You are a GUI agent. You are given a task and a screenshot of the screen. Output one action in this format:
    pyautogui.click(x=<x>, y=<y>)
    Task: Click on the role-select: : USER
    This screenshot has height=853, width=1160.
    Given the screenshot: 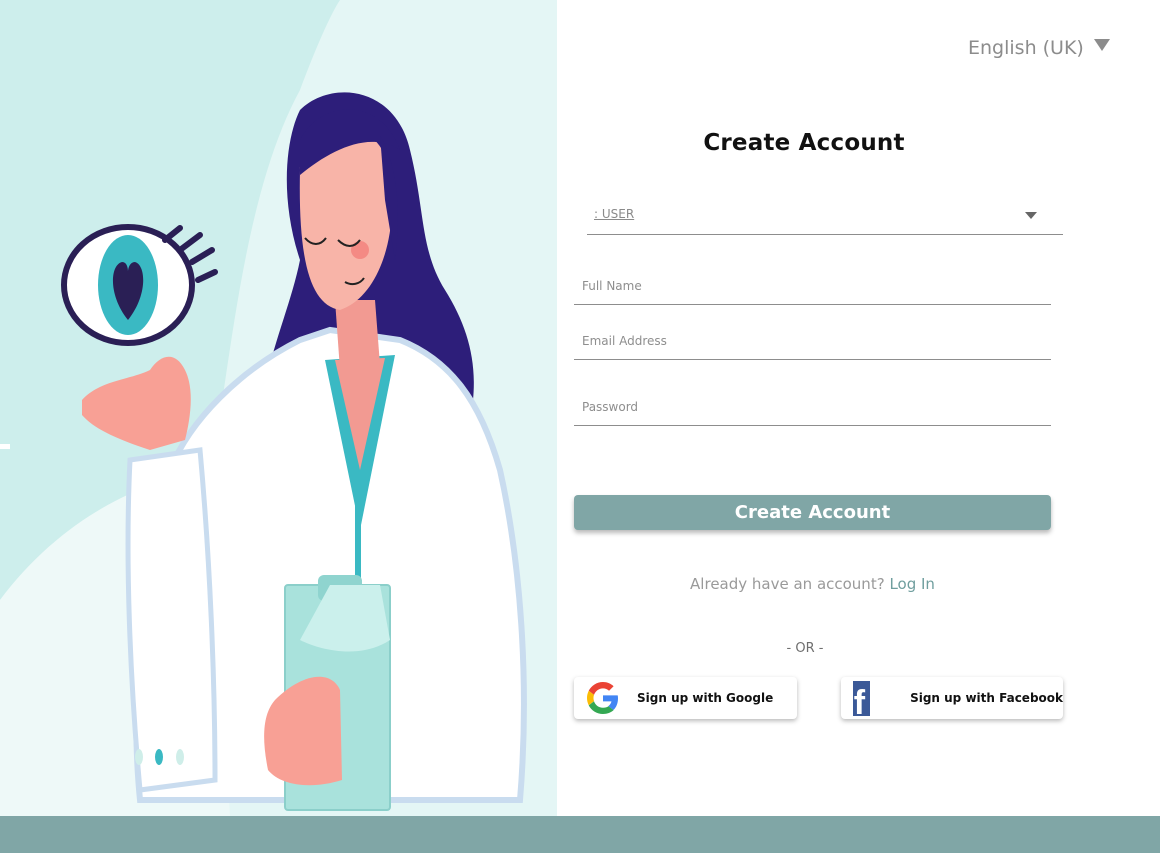 What is the action you would take?
    pyautogui.click(x=825, y=216)
    